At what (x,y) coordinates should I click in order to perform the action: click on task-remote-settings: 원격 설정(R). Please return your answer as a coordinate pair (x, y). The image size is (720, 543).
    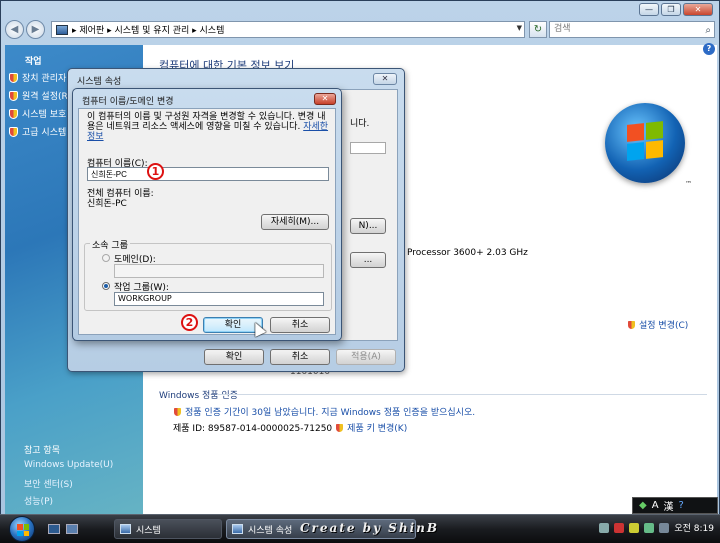
    Looking at the image, I should click on (40, 95).